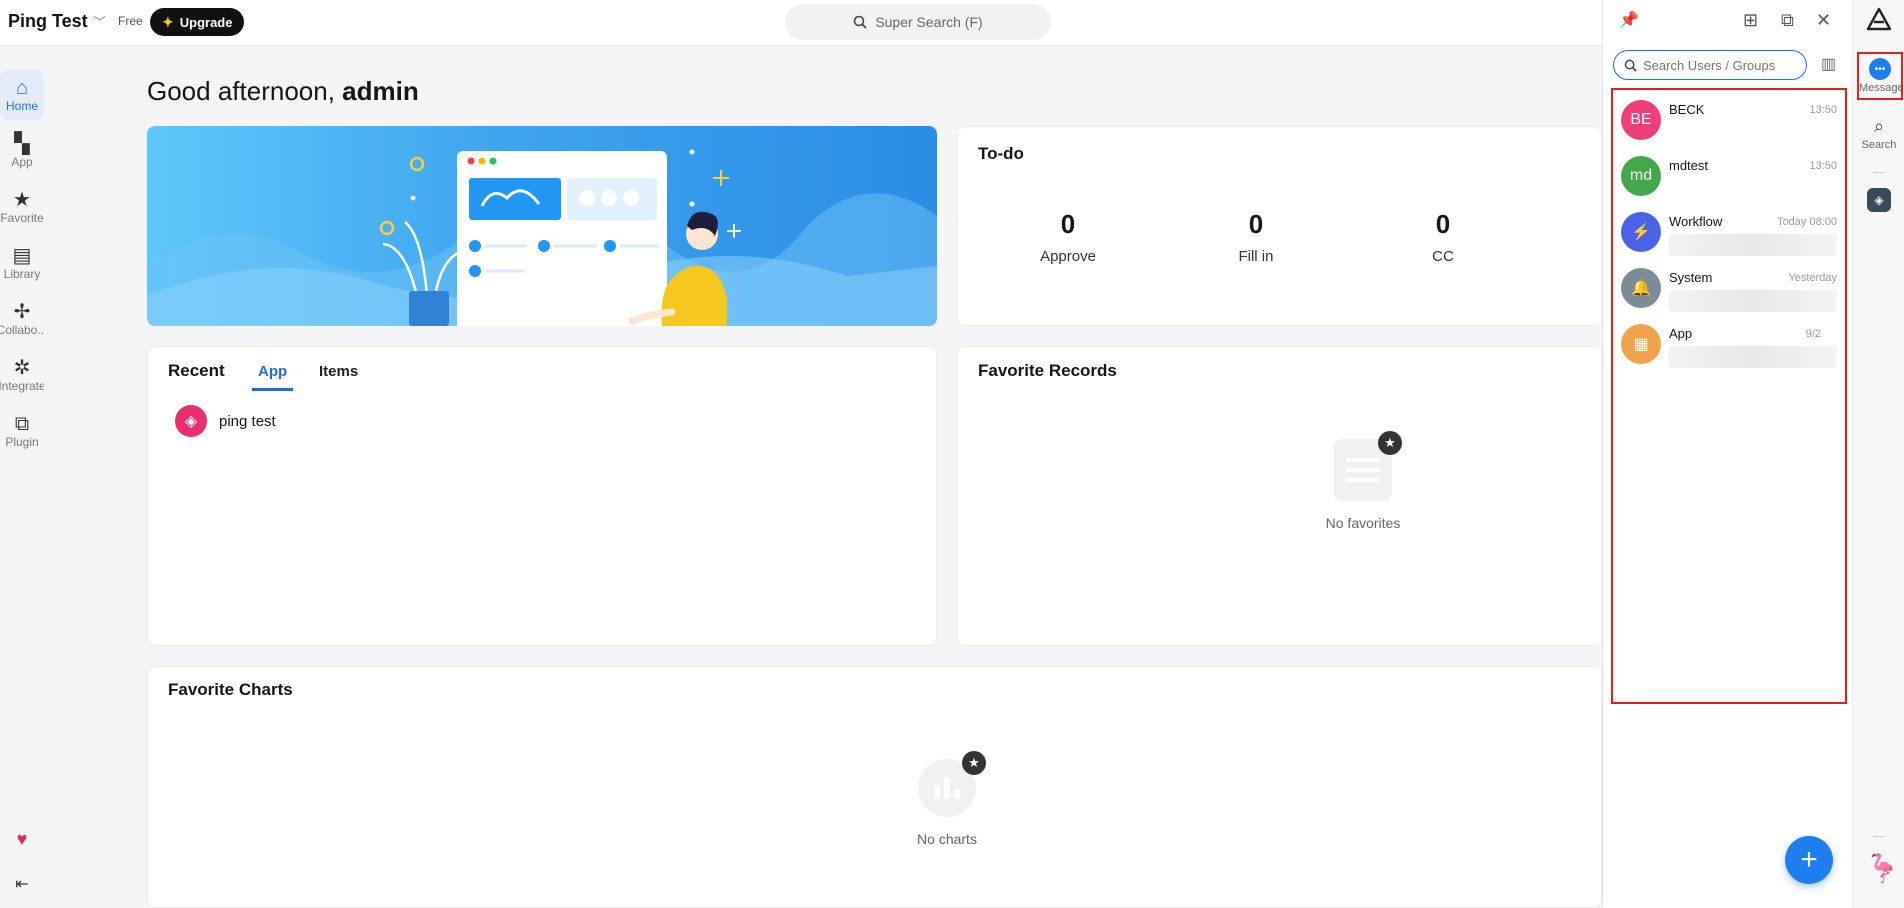  What do you see at coordinates (225, 421) in the screenshot?
I see `list-item: ◈ ping test` at bounding box center [225, 421].